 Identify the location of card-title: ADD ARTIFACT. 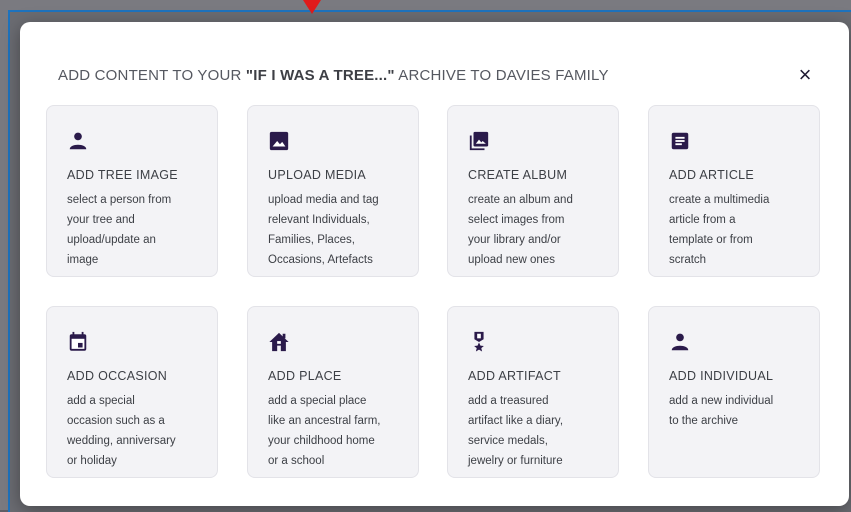
(514, 376).